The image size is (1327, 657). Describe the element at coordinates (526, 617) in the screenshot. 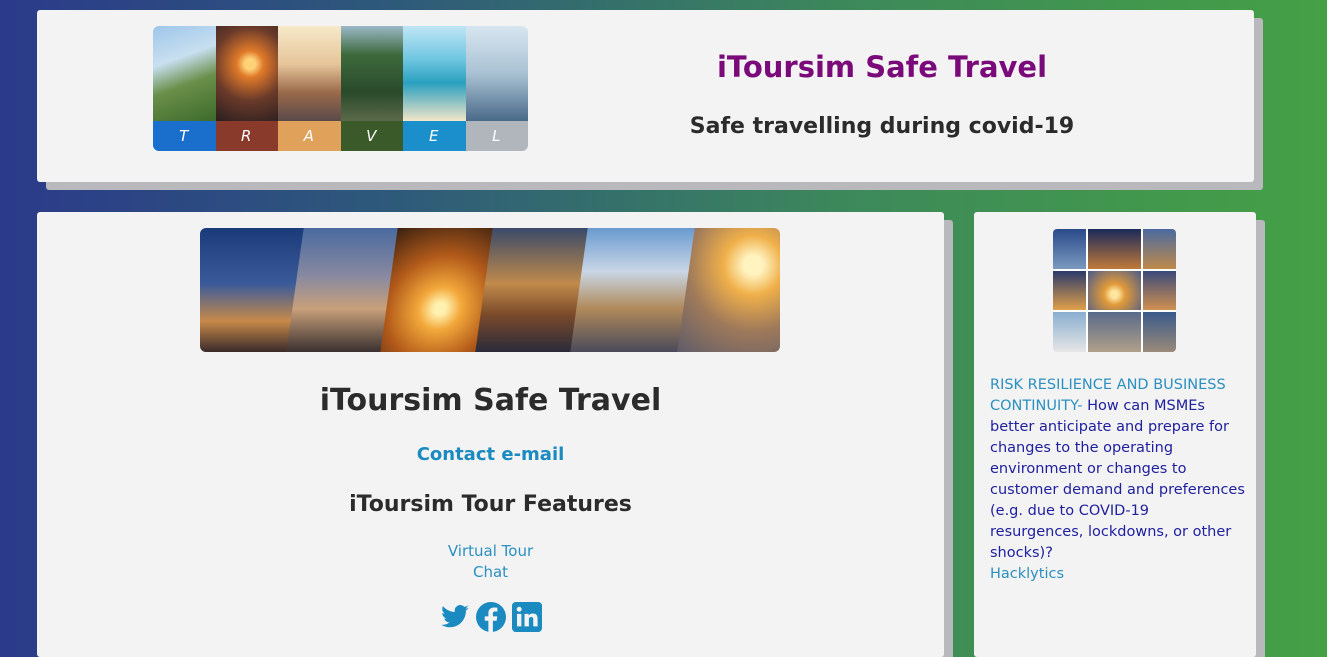

I see `linkedin-icon` at that location.